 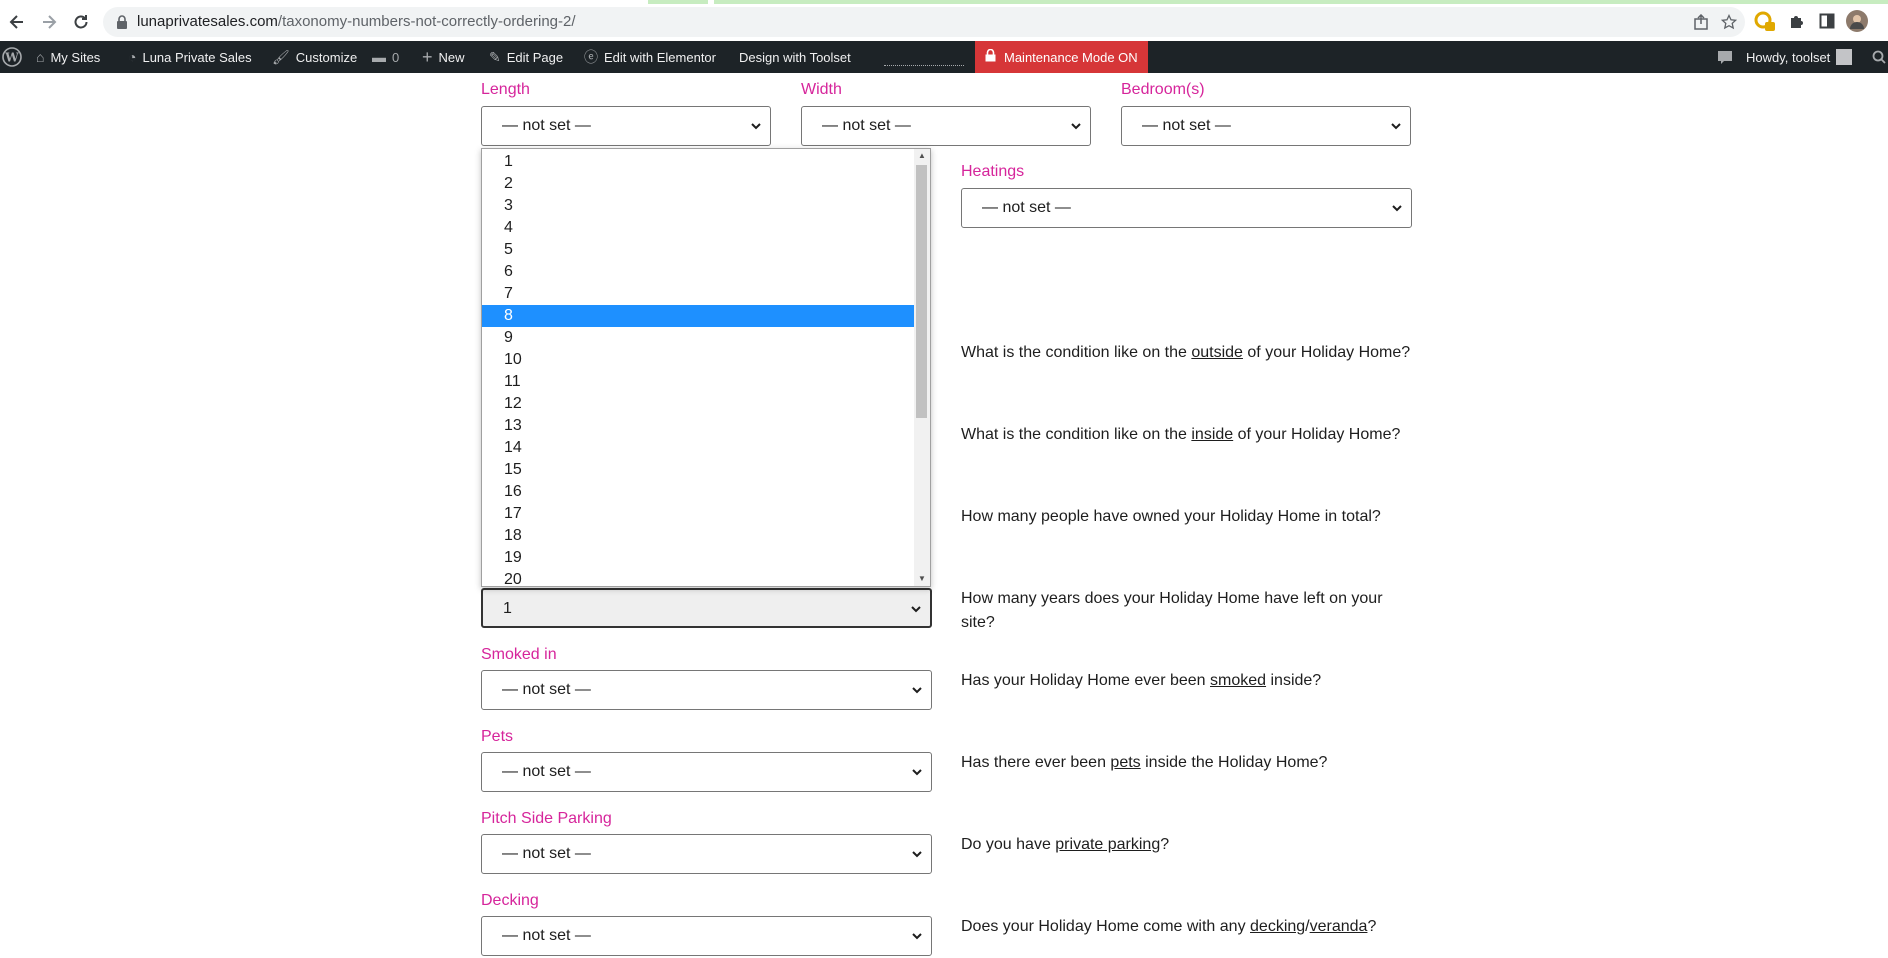 What do you see at coordinates (866, 125) in the screenshot?
I see `width-value: — not set —` at bounding box center [866, 125].